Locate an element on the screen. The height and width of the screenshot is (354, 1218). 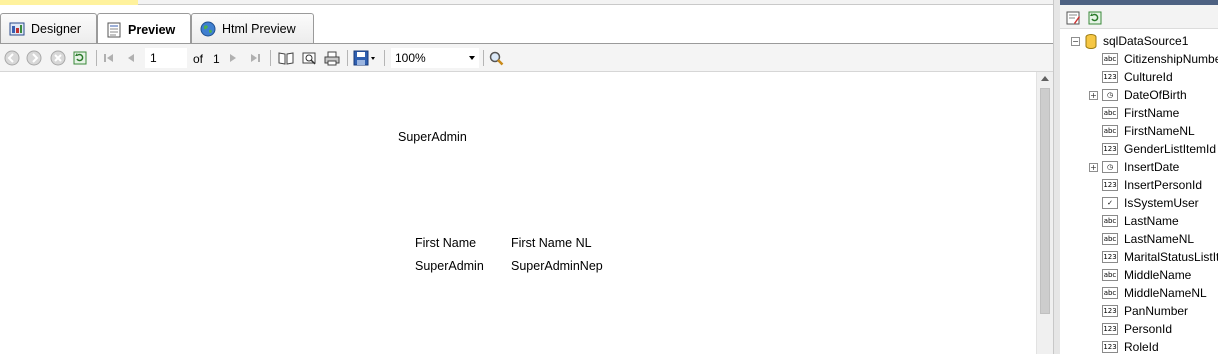
field-node: 123 PersonId is located at coordinates (1137, 329).